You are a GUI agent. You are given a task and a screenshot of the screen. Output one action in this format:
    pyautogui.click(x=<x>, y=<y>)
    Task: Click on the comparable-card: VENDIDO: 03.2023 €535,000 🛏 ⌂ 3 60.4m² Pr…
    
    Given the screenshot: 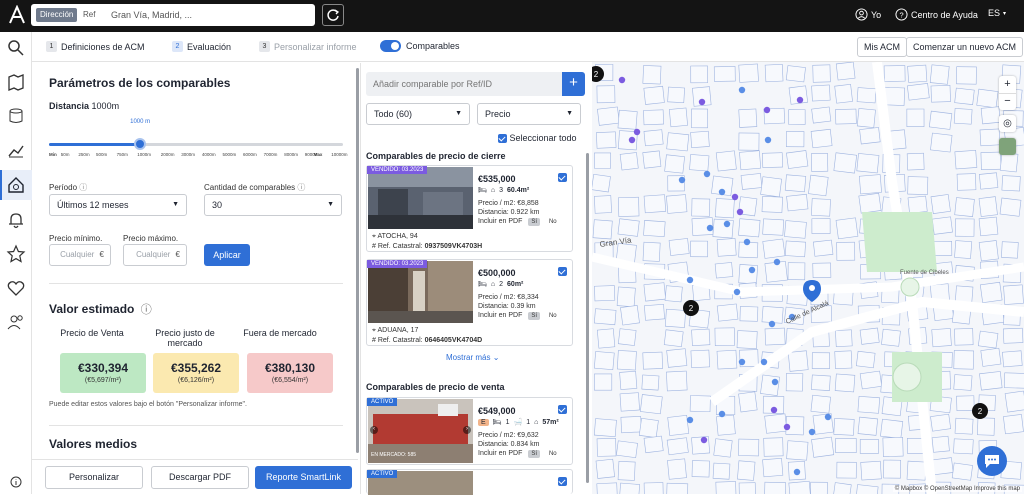 What is the action you would take?
    pyautogui.click(x=469, y=208)
    